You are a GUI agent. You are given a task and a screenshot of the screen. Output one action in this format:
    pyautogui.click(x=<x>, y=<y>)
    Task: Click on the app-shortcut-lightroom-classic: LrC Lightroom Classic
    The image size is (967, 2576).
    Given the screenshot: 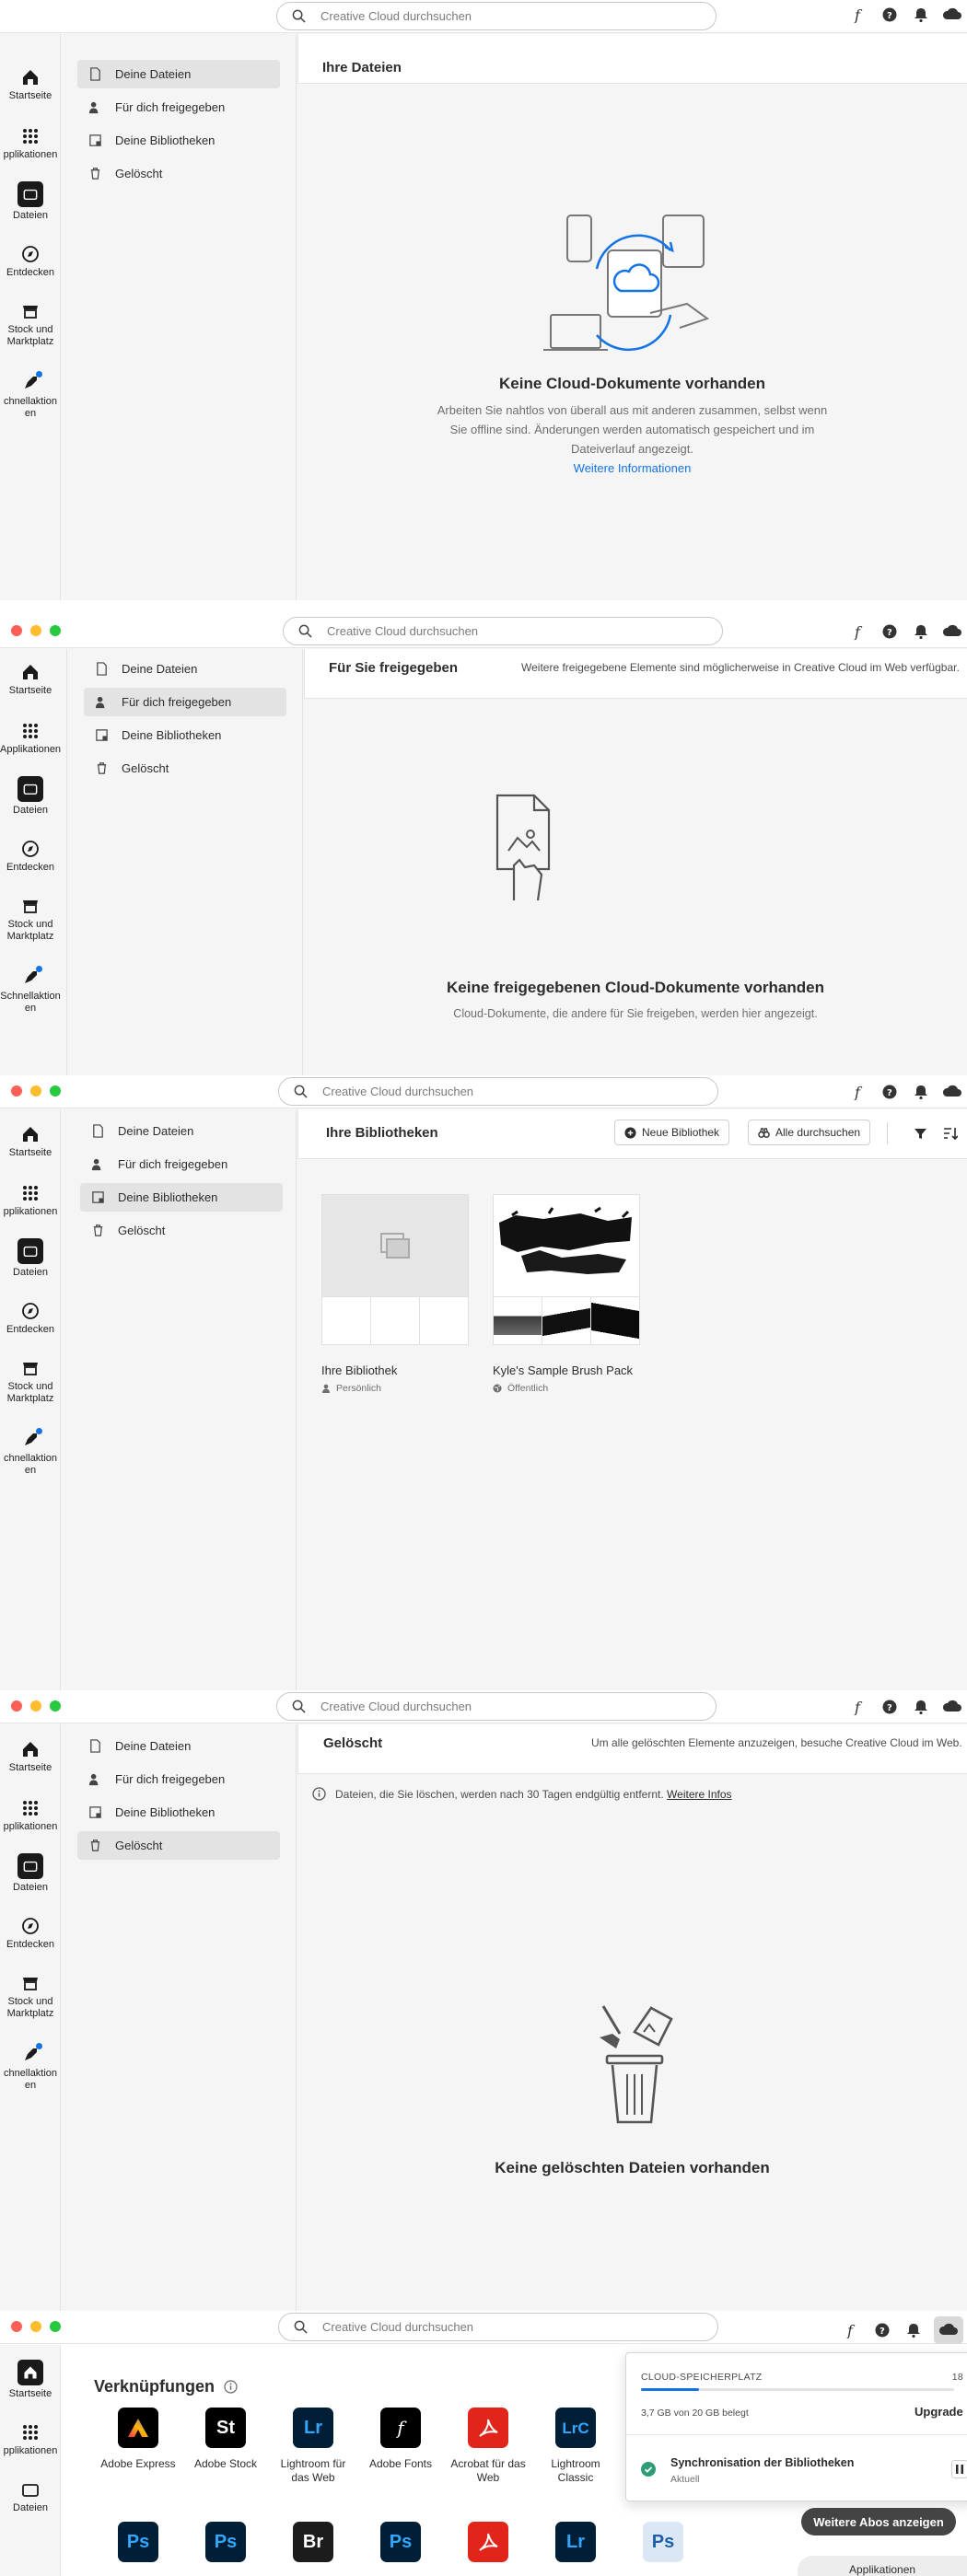 What is the action you would take?
    pyautogui.click(x=575, y=2446)
    